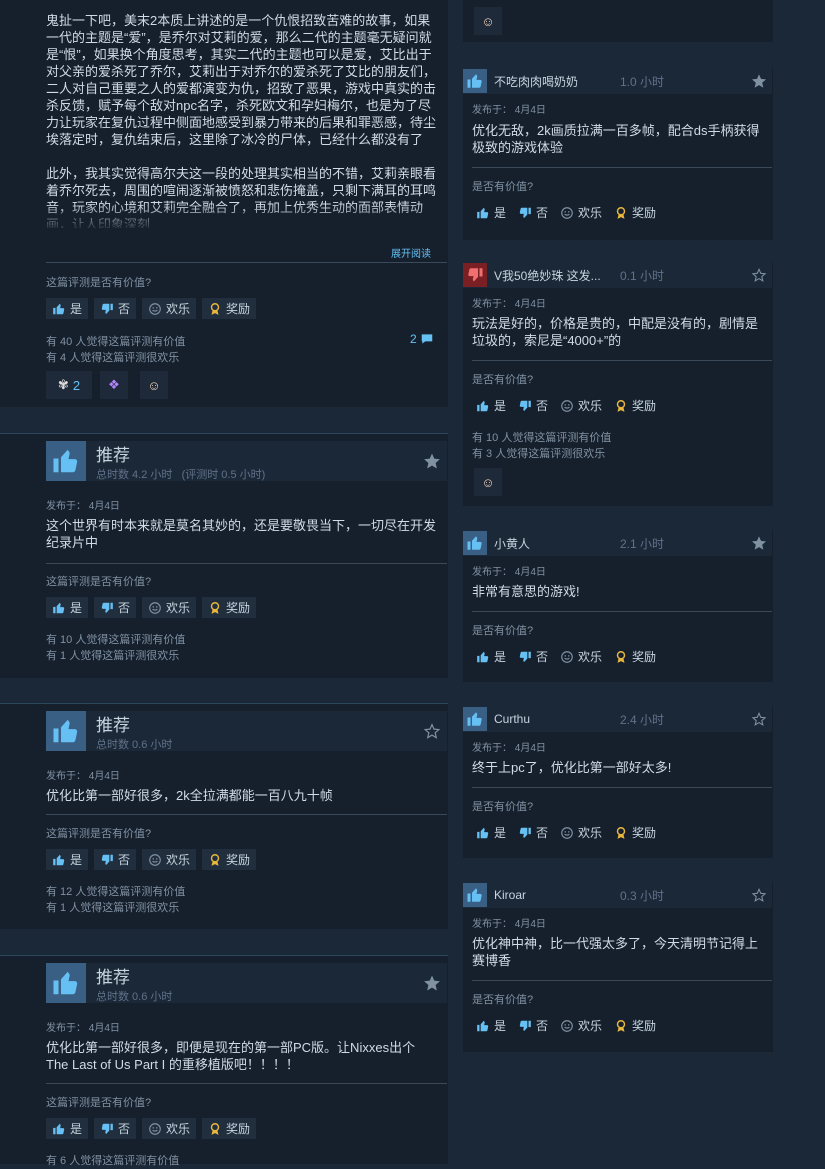 This screenshot has height=1169, width=825. I want to click on helpful-stat: 有 40 人觉得这篇评测有价值, so click(116, 342).